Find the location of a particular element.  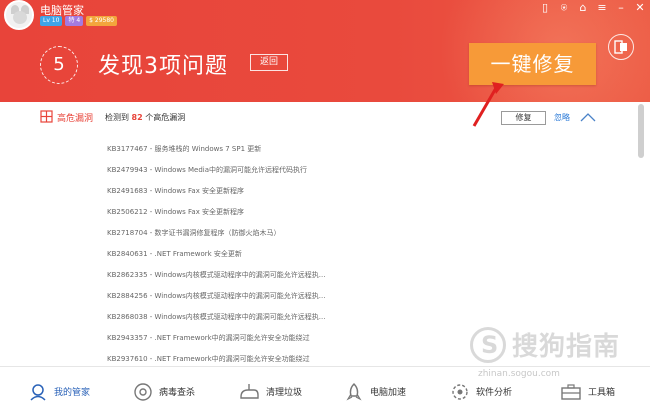

repair-button: 修复 is located at coordinates (523, 118).